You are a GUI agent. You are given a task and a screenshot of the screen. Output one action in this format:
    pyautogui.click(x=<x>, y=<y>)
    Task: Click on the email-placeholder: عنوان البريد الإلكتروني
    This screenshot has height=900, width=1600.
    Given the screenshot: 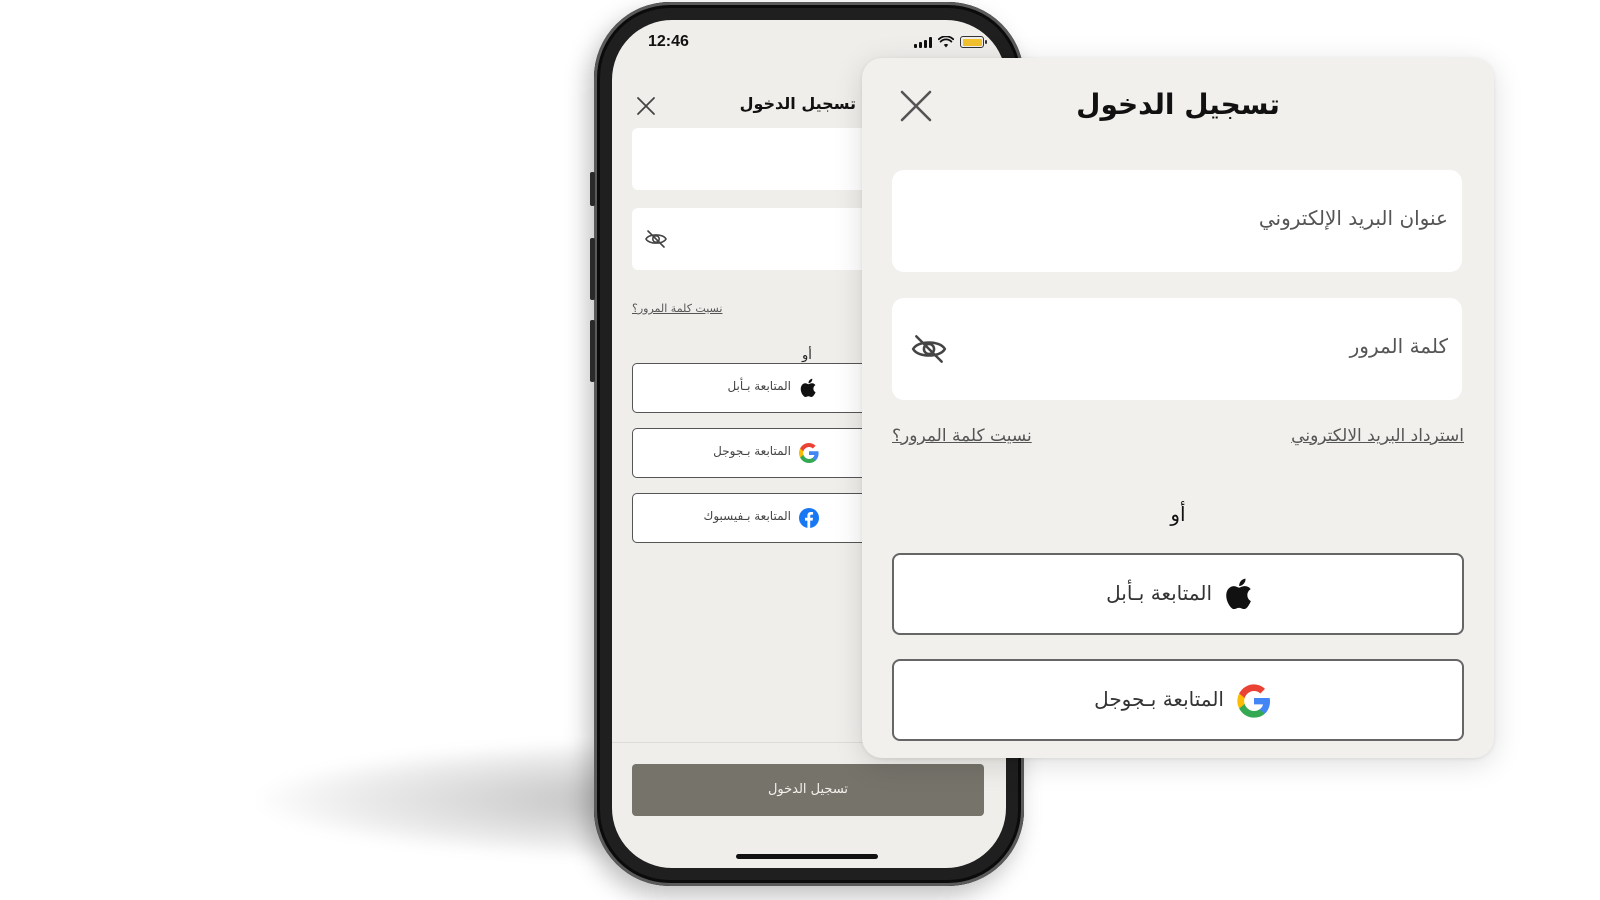 What is the action you would take?
    pyautogui.click(x=1353, y=218)
    